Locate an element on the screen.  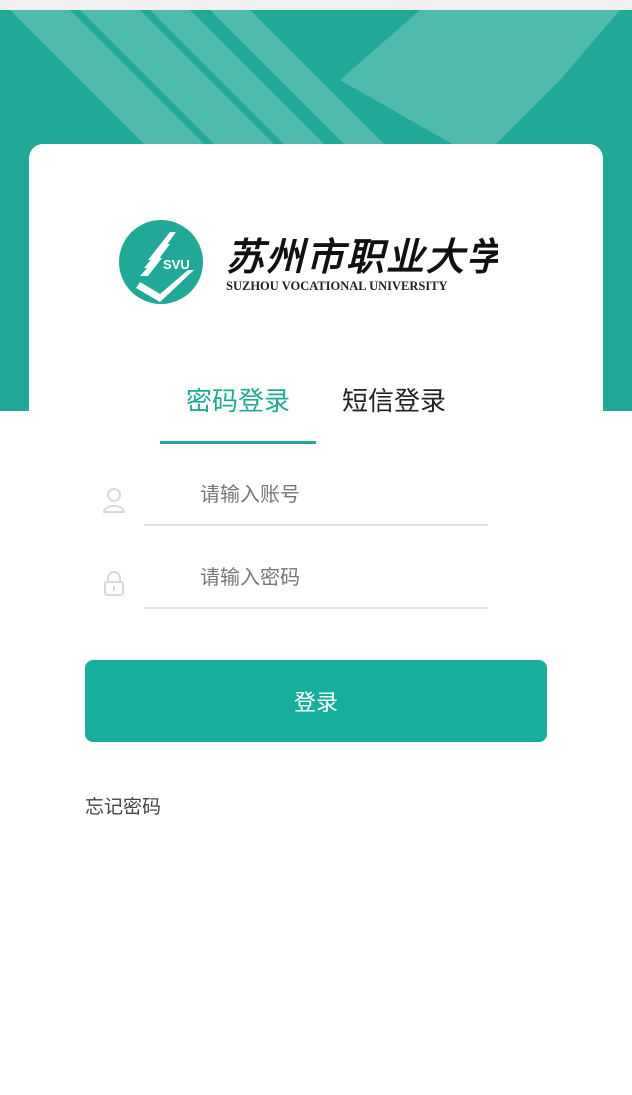
active-tab-indicator is located at coordinates (238, 442).